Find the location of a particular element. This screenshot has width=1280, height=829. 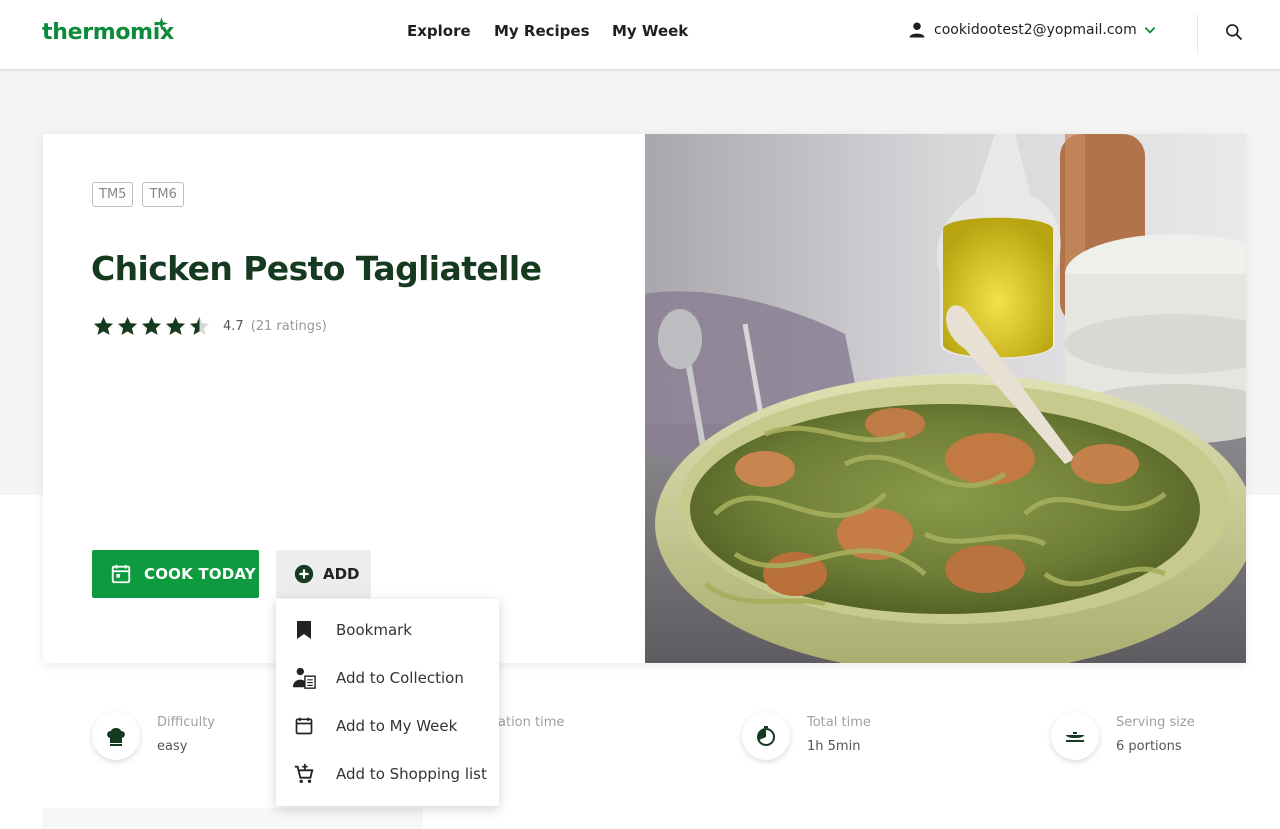

recipe-rating: 4.7 (21 ratings) is located at coordinates (209, 326).